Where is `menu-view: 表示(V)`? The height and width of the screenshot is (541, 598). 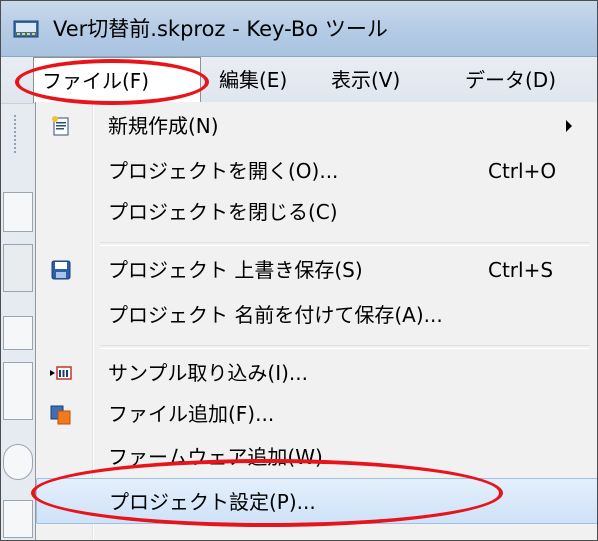 menu-view: 表示(V) is located at coordinates (365, 80).